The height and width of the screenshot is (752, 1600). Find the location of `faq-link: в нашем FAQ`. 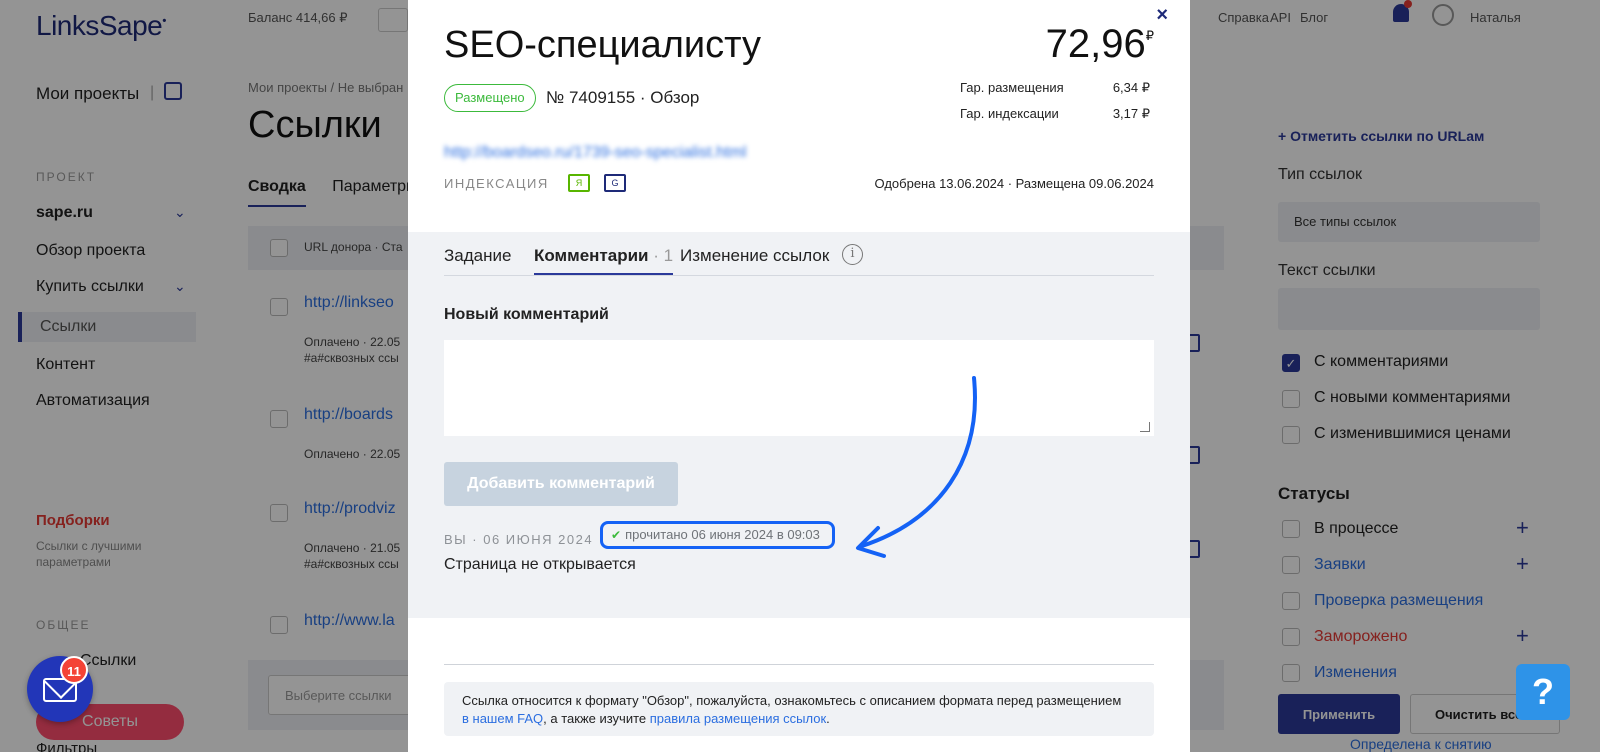

faq-link: в нашем FAQ is located at coordinates (502, 718).